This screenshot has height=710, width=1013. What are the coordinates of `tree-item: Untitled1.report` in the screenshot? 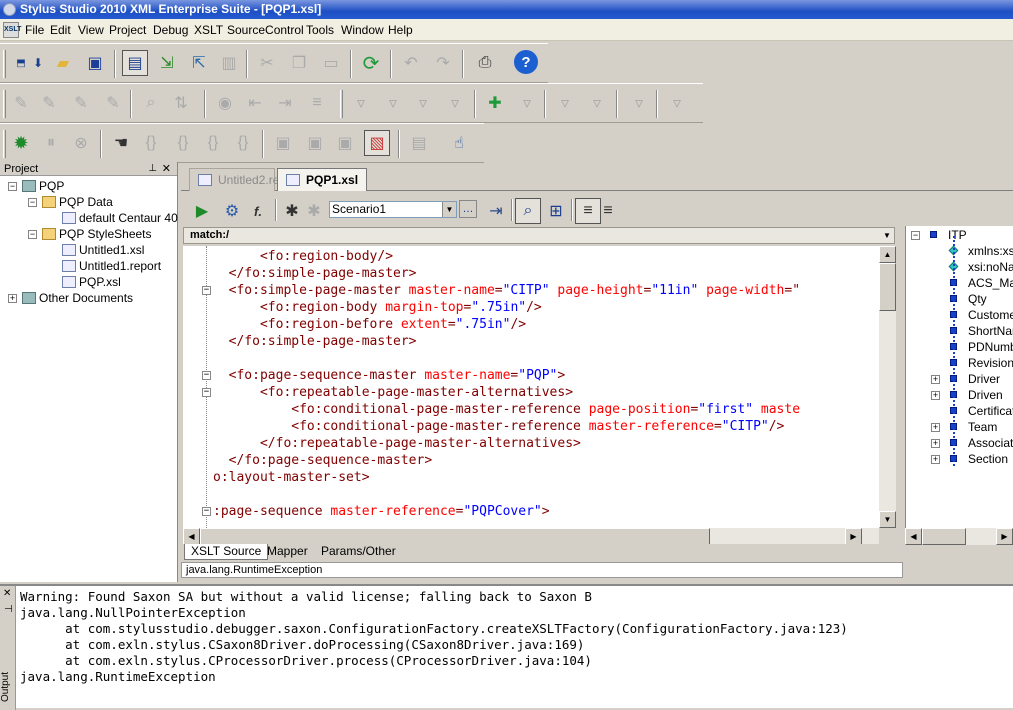 It's located at (111, 266).